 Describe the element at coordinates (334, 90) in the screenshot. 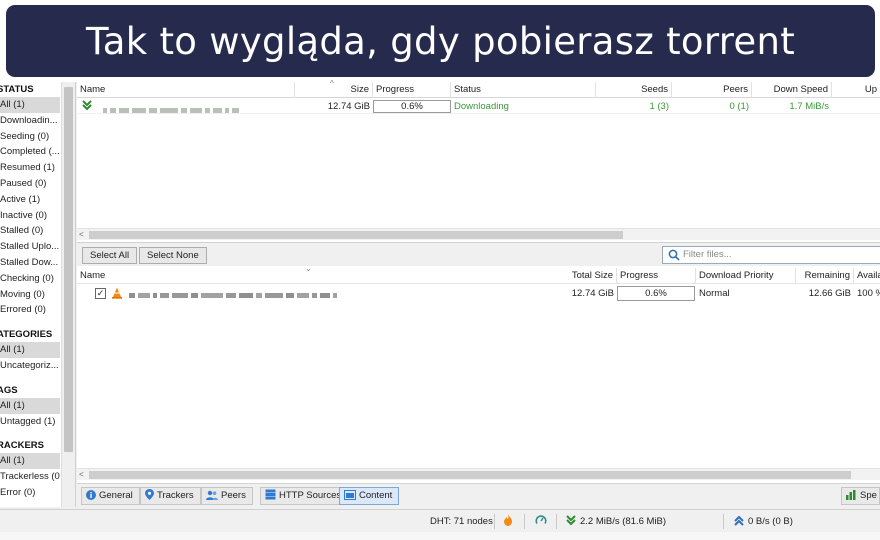

I see `col-header-size: Size` at that location.